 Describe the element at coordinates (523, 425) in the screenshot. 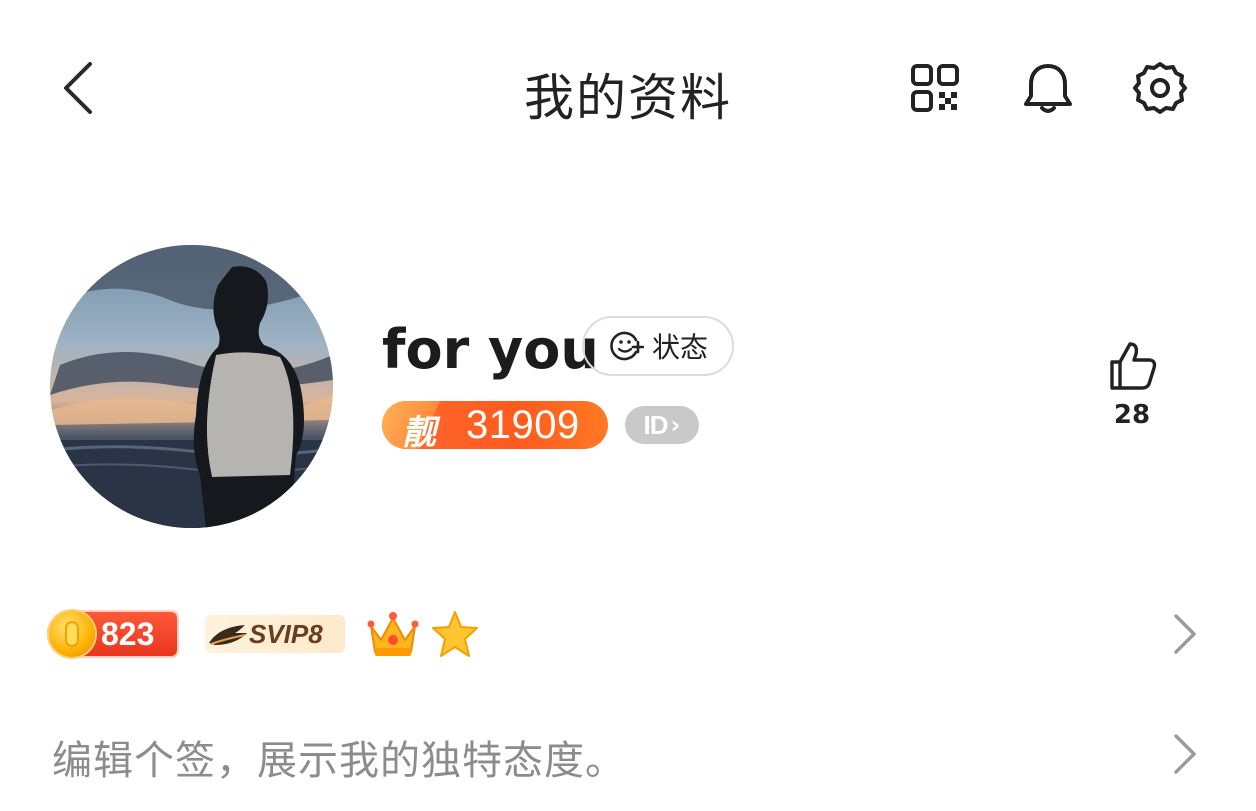

I see `pretty-number: 31909` at that location.